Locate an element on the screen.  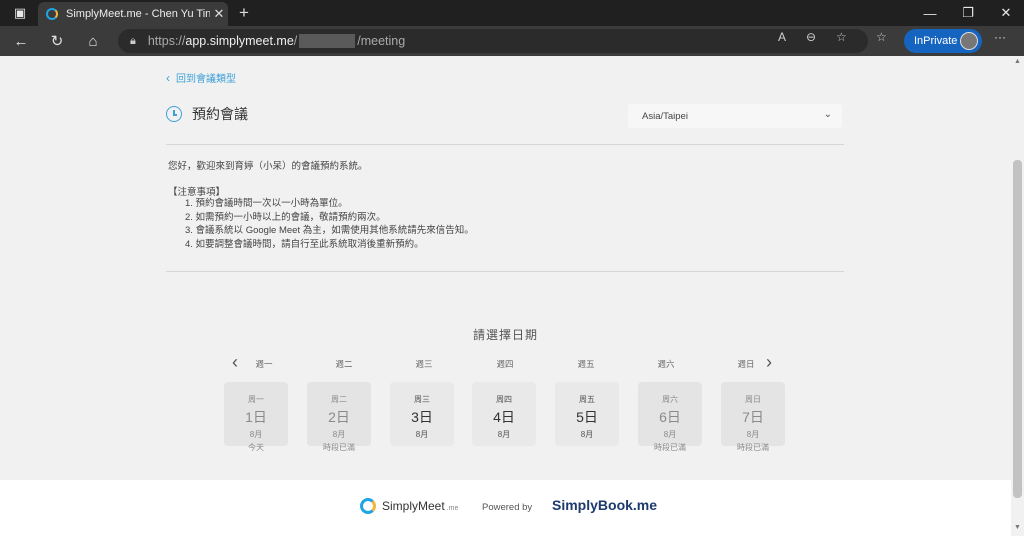
day-number: 4日 is located at coordinates (504, 417).